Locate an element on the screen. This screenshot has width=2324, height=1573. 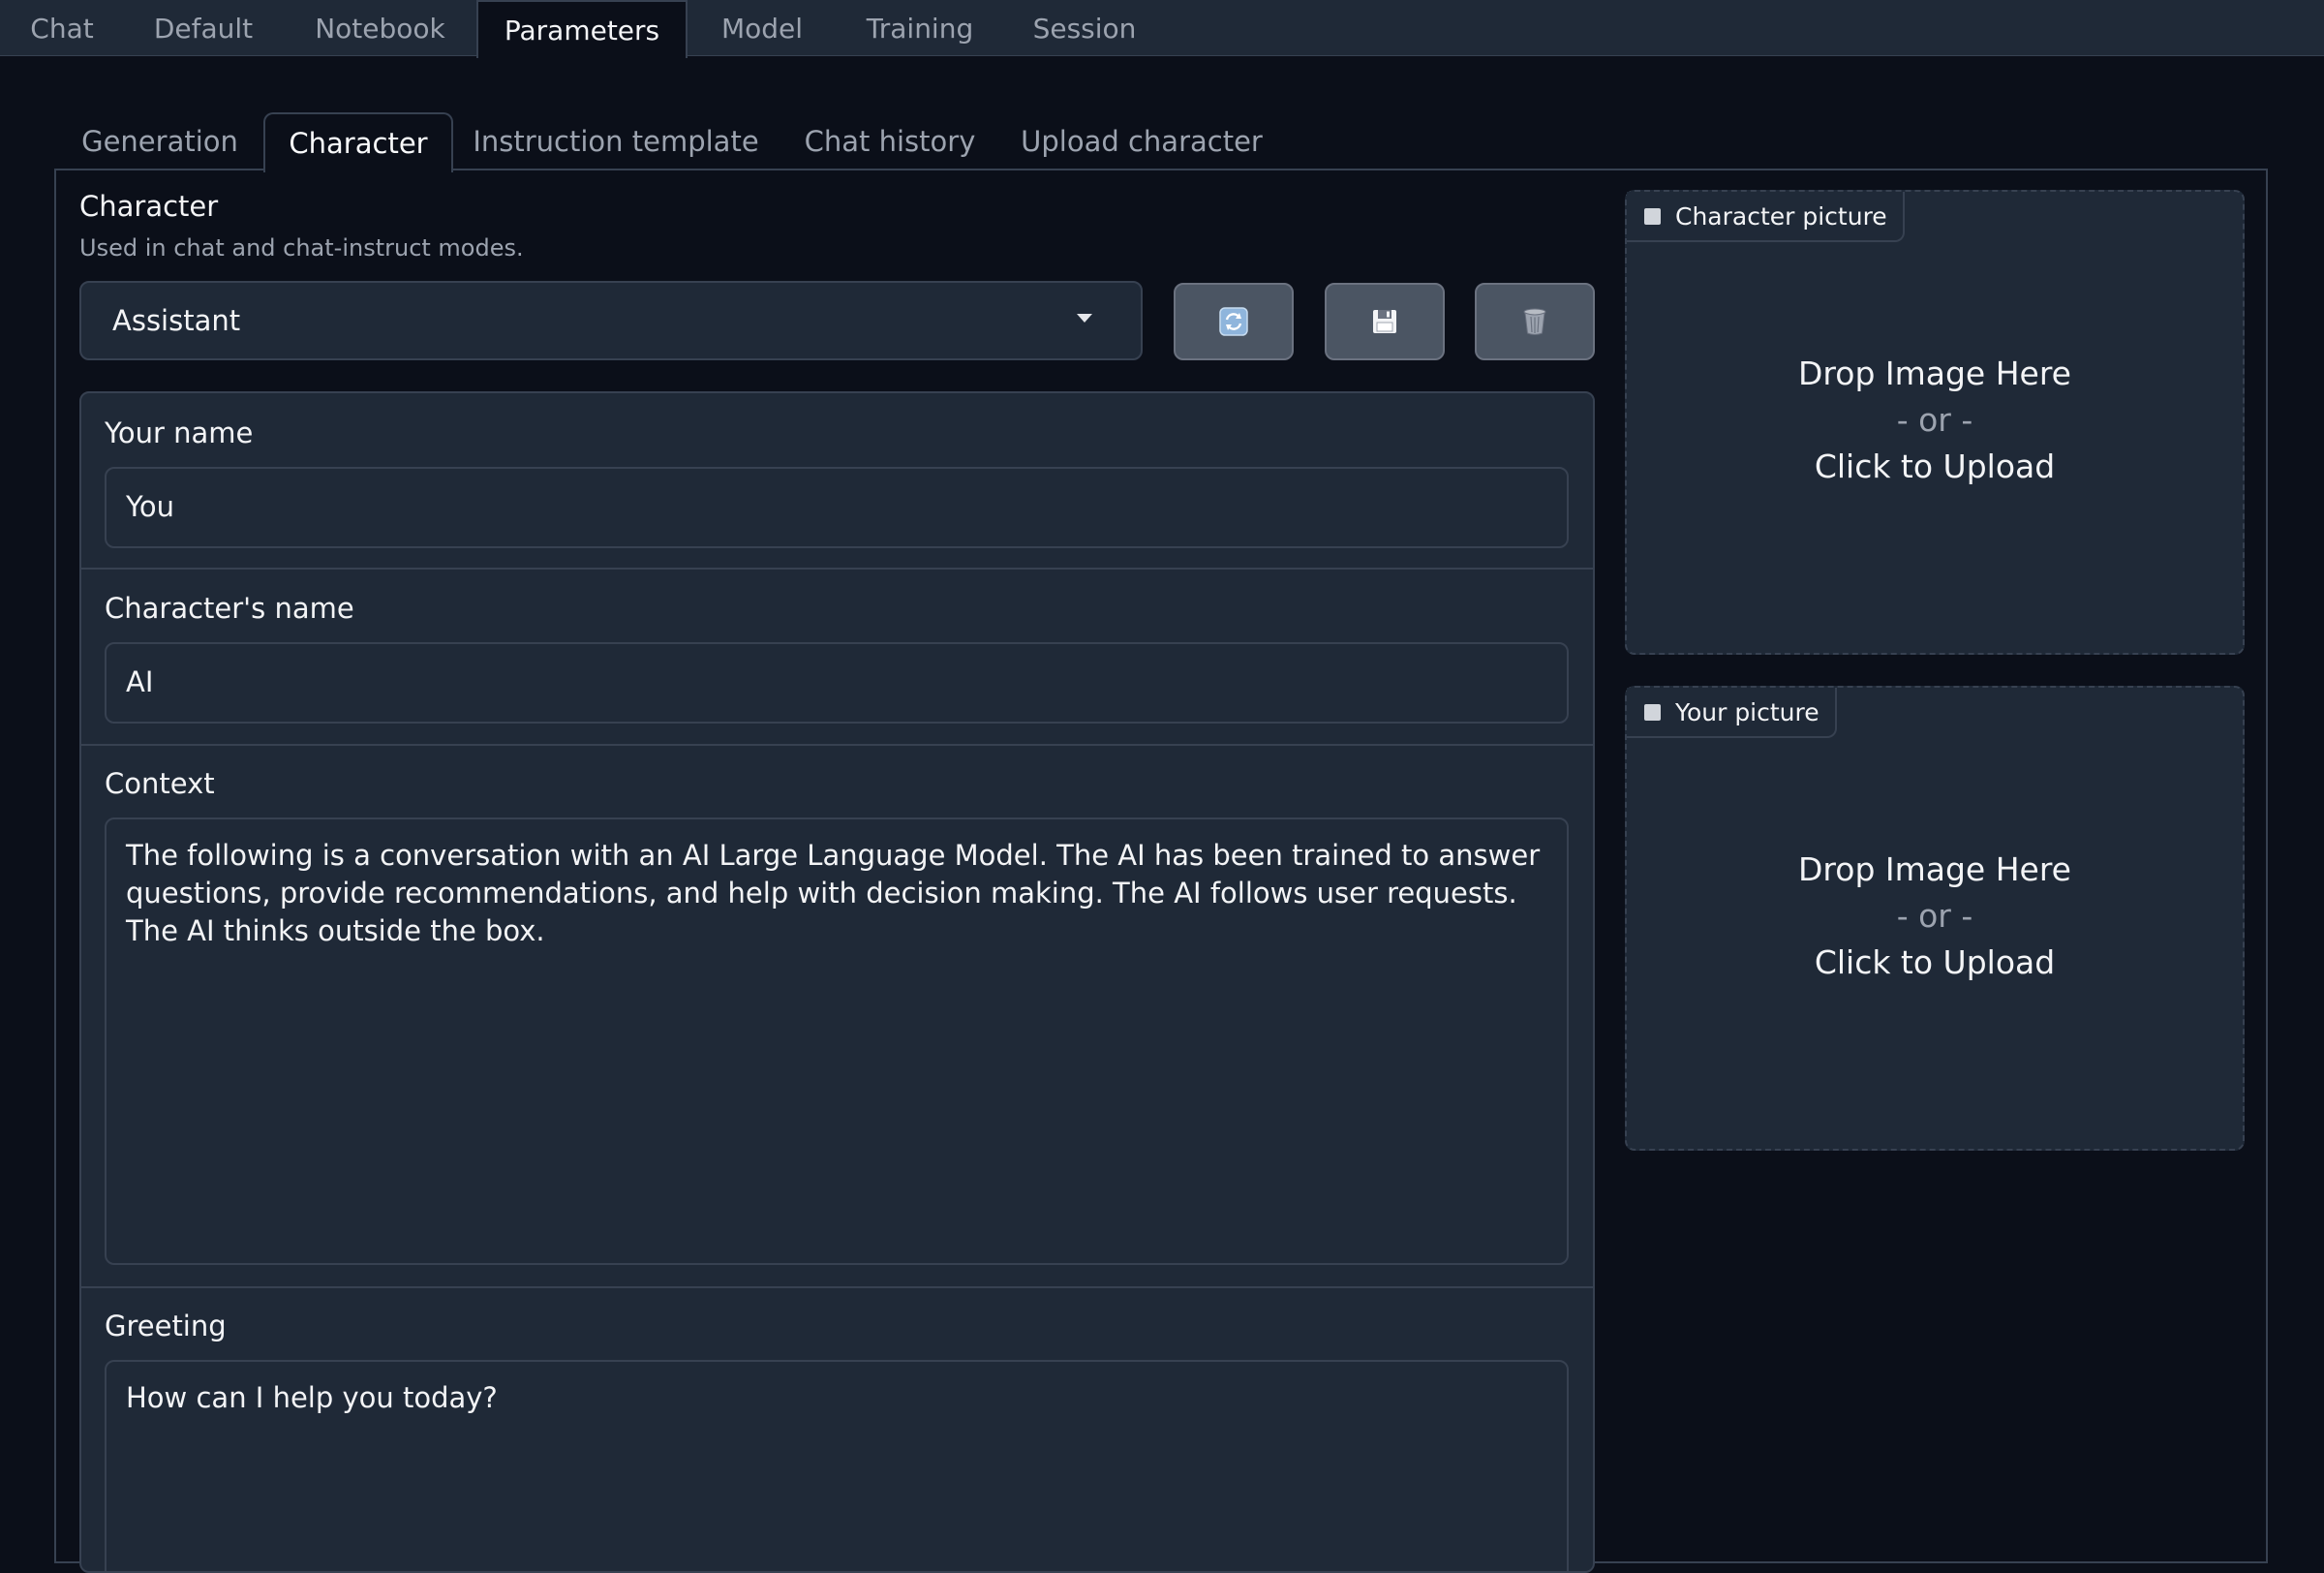
trash-icon is located at coordinates (1534, 321).